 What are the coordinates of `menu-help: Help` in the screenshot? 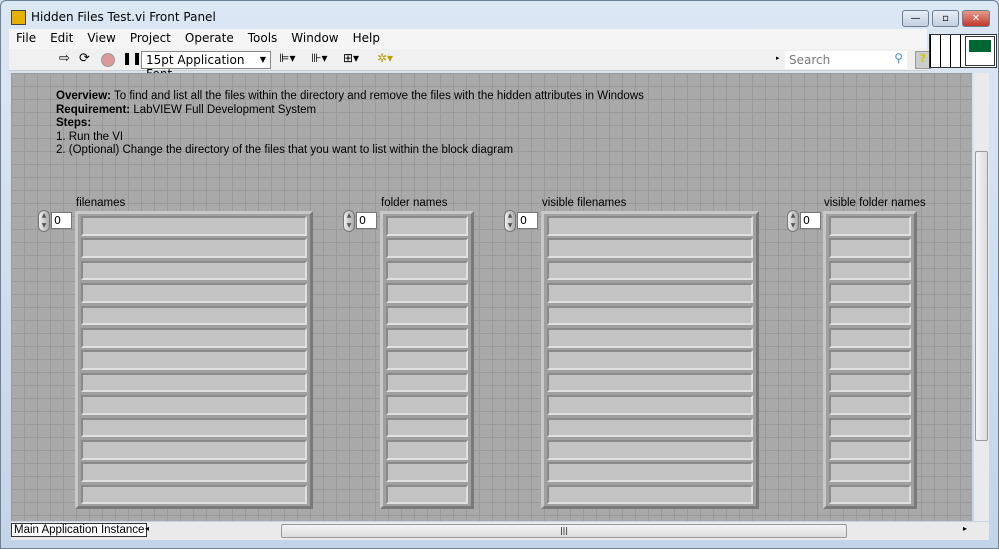 It's located at (366, 39).